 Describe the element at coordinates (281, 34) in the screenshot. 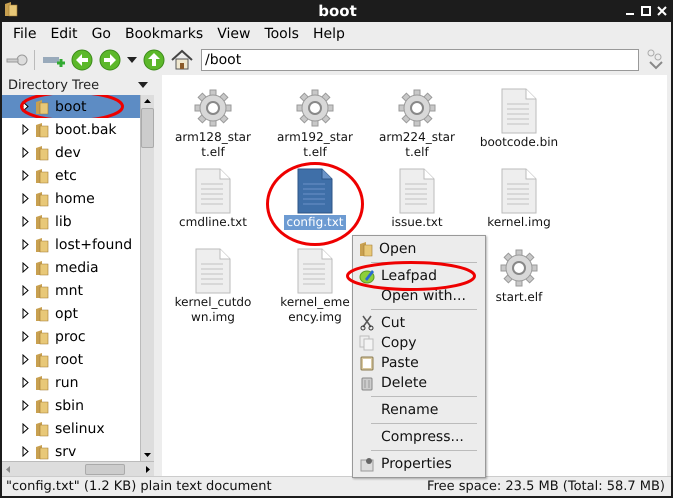

I see `menu-bar-entry: Tools` at that location.